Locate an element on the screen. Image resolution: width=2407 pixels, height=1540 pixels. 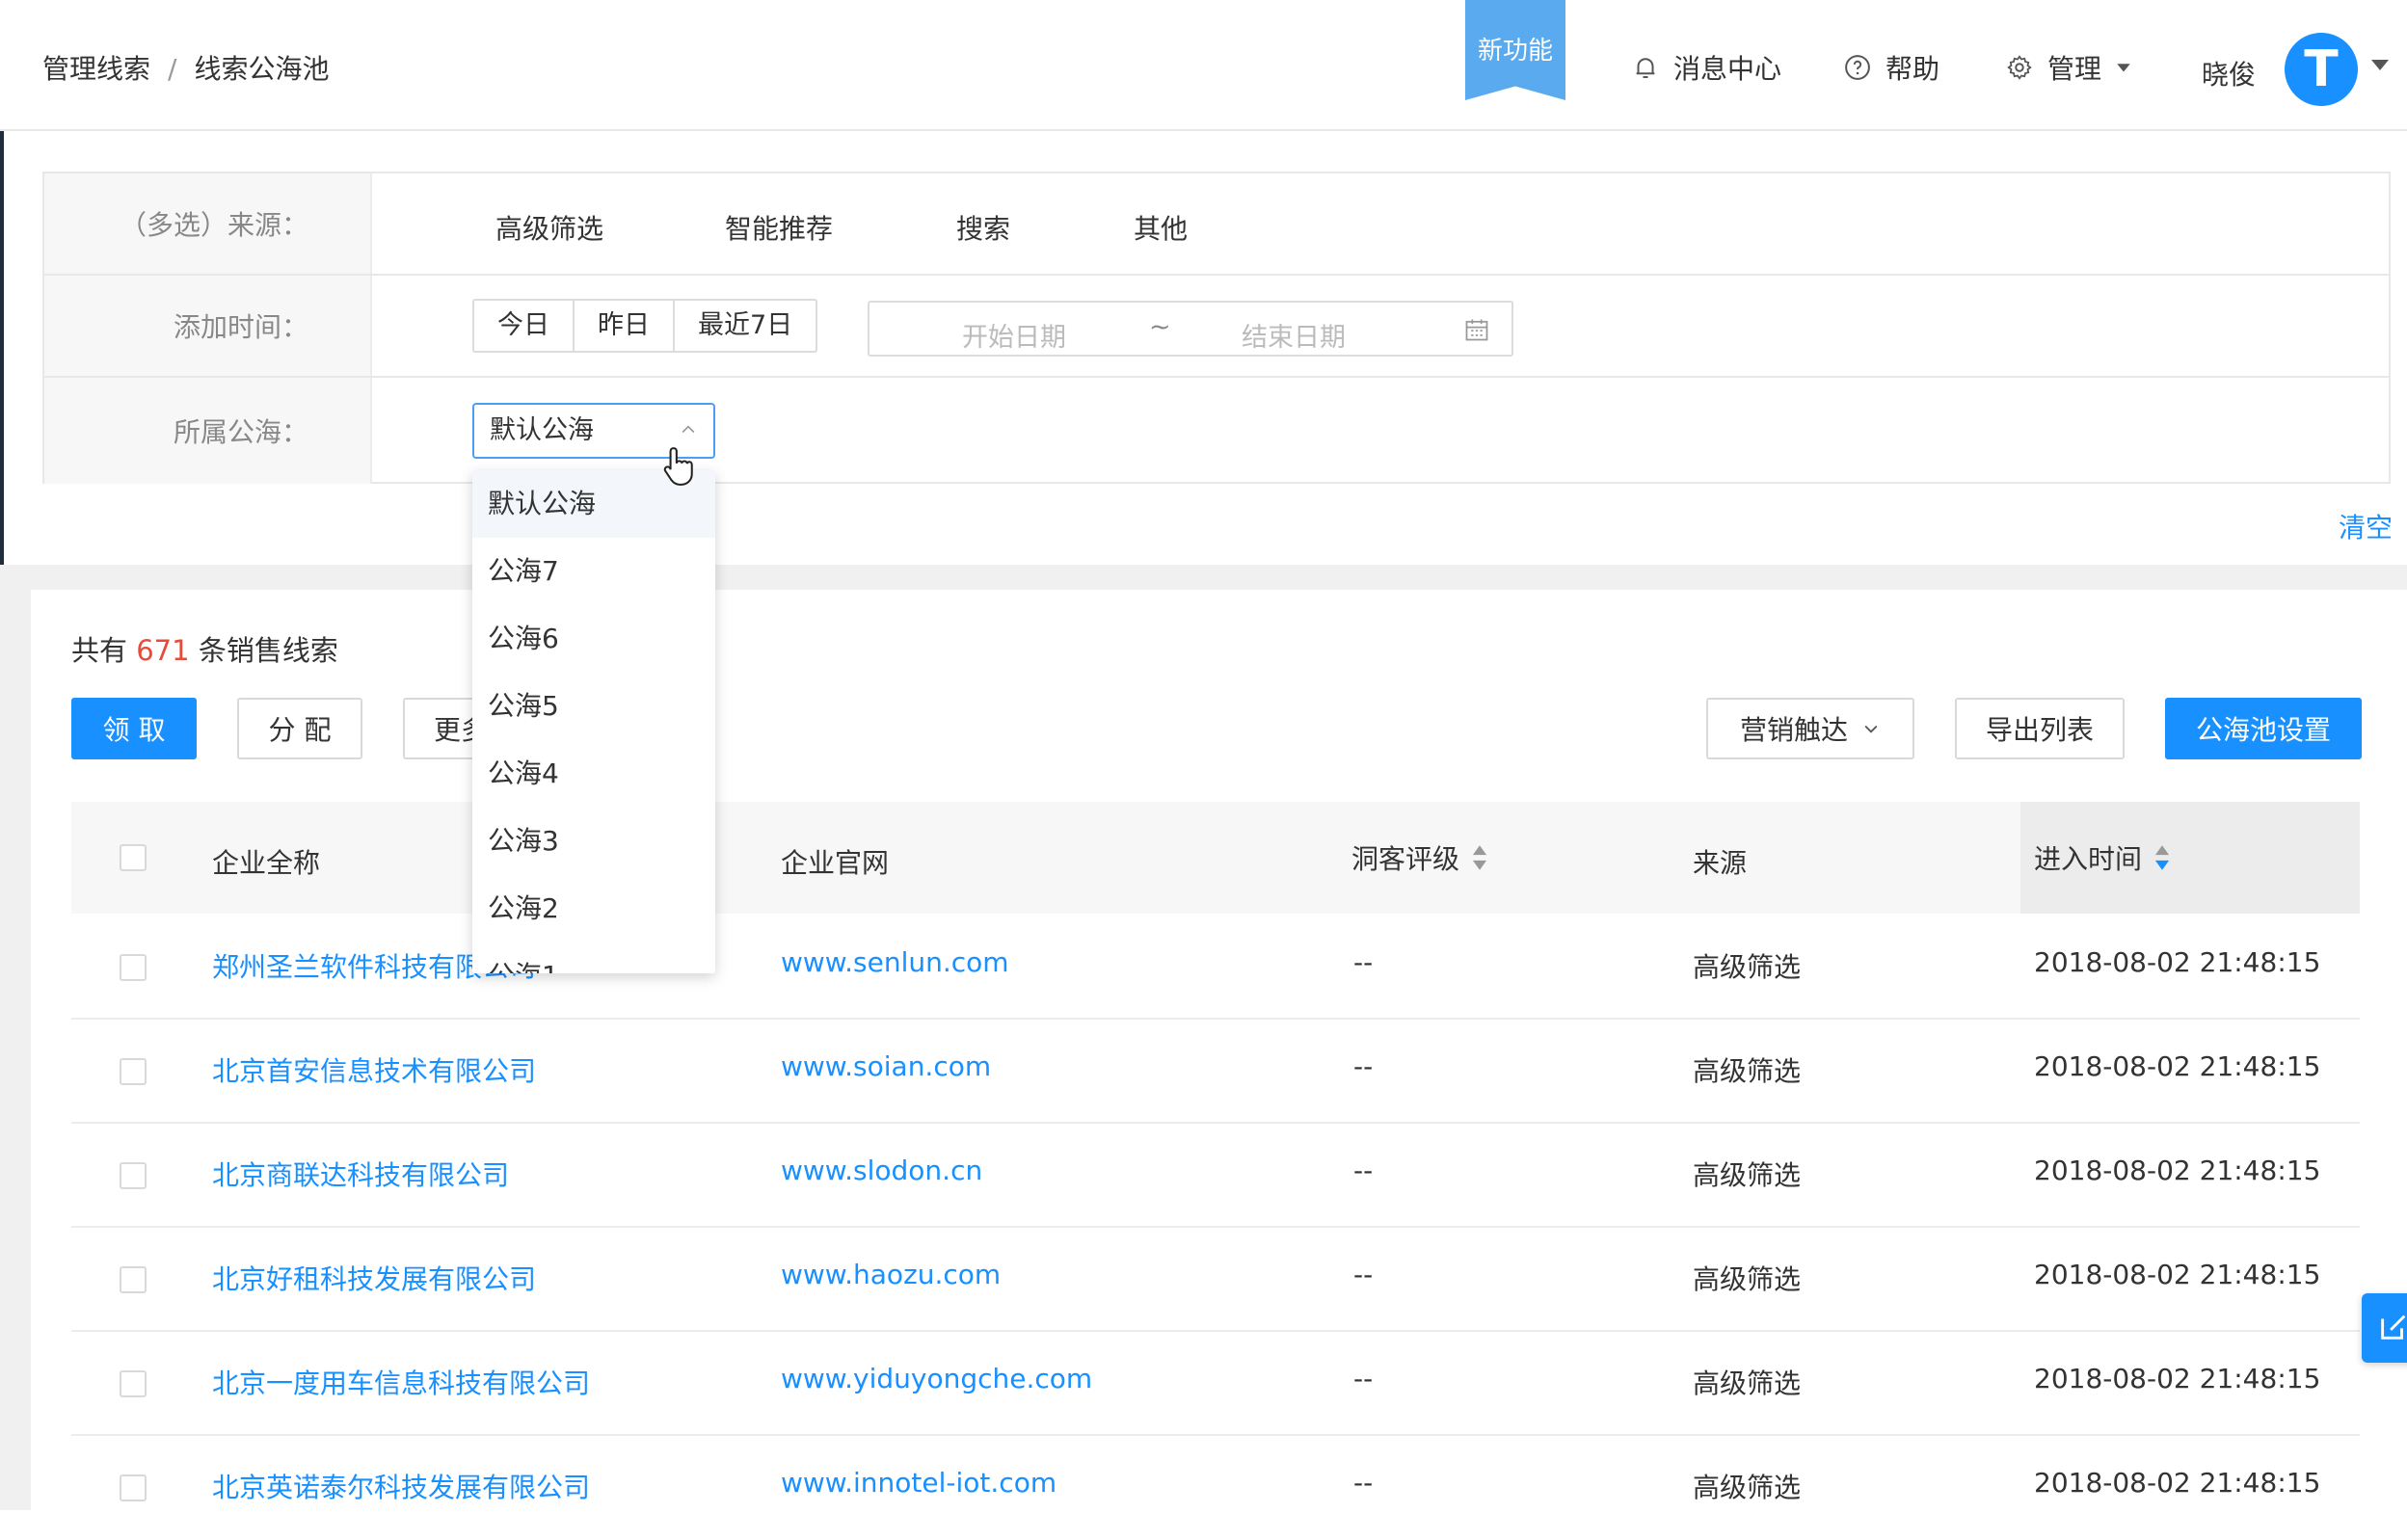
column-header-website-label: 企业官网 is located at coordinates (835, 863).